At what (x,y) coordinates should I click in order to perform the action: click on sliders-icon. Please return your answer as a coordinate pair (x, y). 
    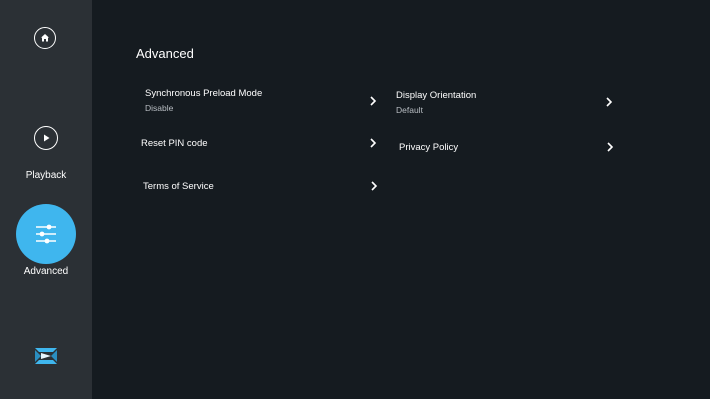
    Looking at the image, I should click on (46, 234).